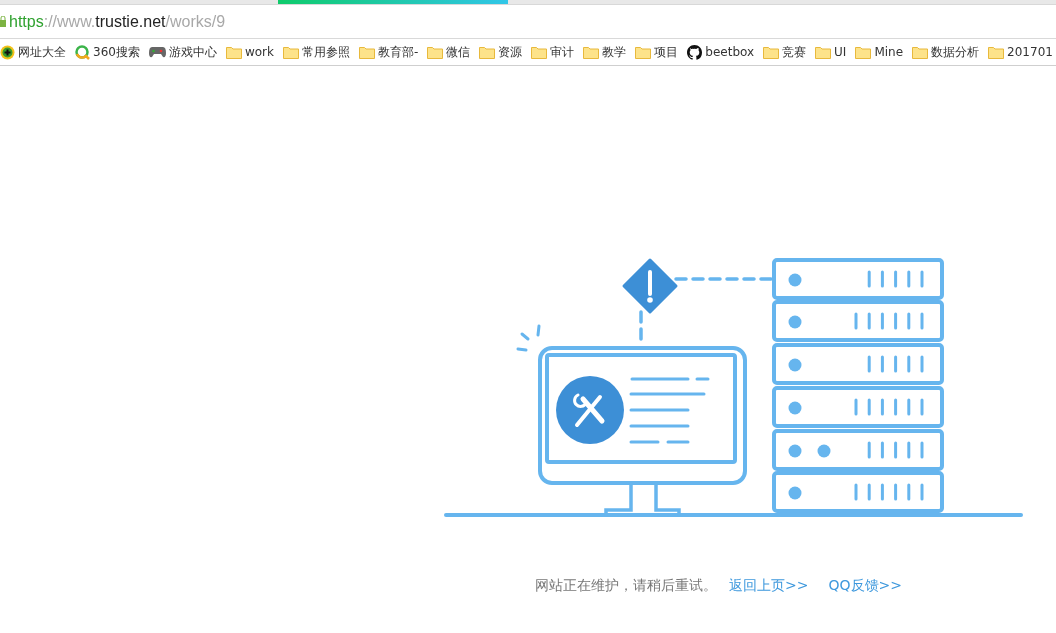 The image size is (1056, 633). What do you see at coordinates (501, 52) in the screenshot?
I see `bookmark-item: 资源` at bounding box center [501, 52].